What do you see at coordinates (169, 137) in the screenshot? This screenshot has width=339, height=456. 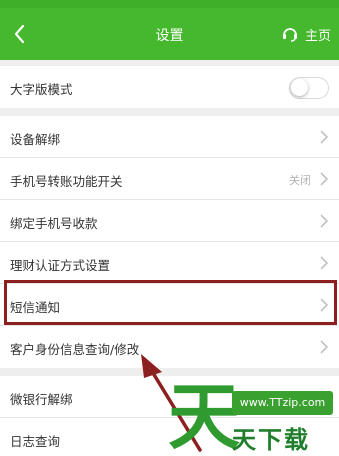 I see `list-item-device-unbind: 设备解绑` at bounding box center [169, 137].